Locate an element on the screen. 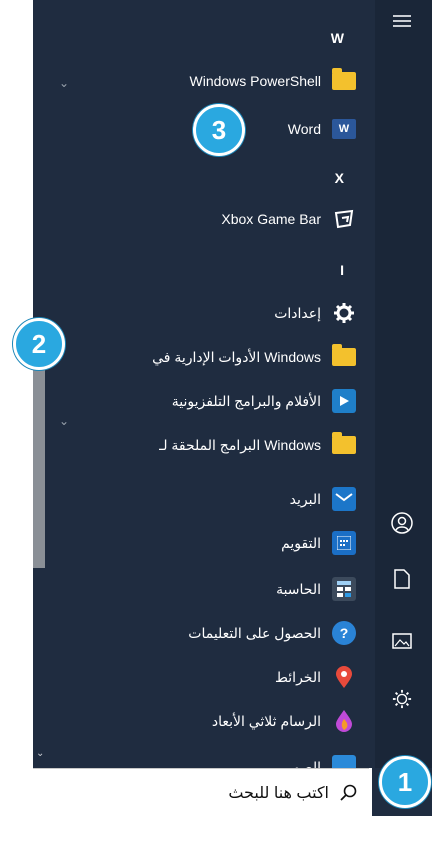  callout-badge: 3 is located at coordinates (219, 130).